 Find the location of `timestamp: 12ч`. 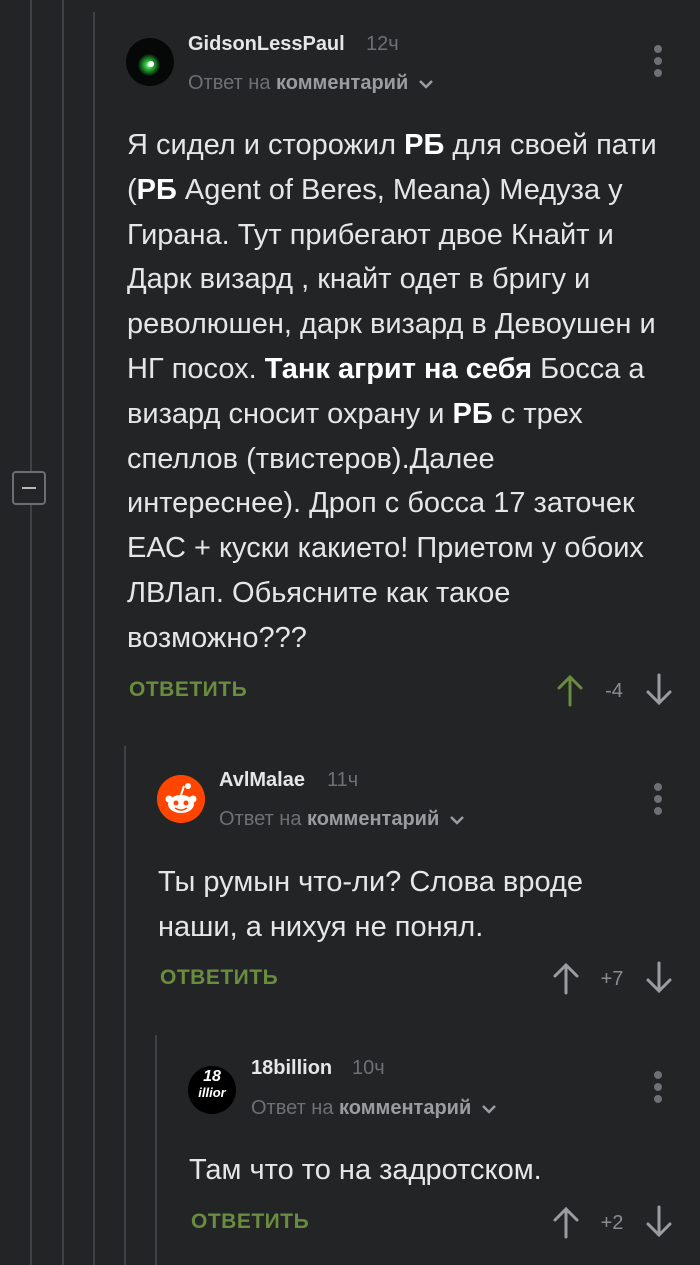

timestamp: 12ч is located at coordinates (382, 44).